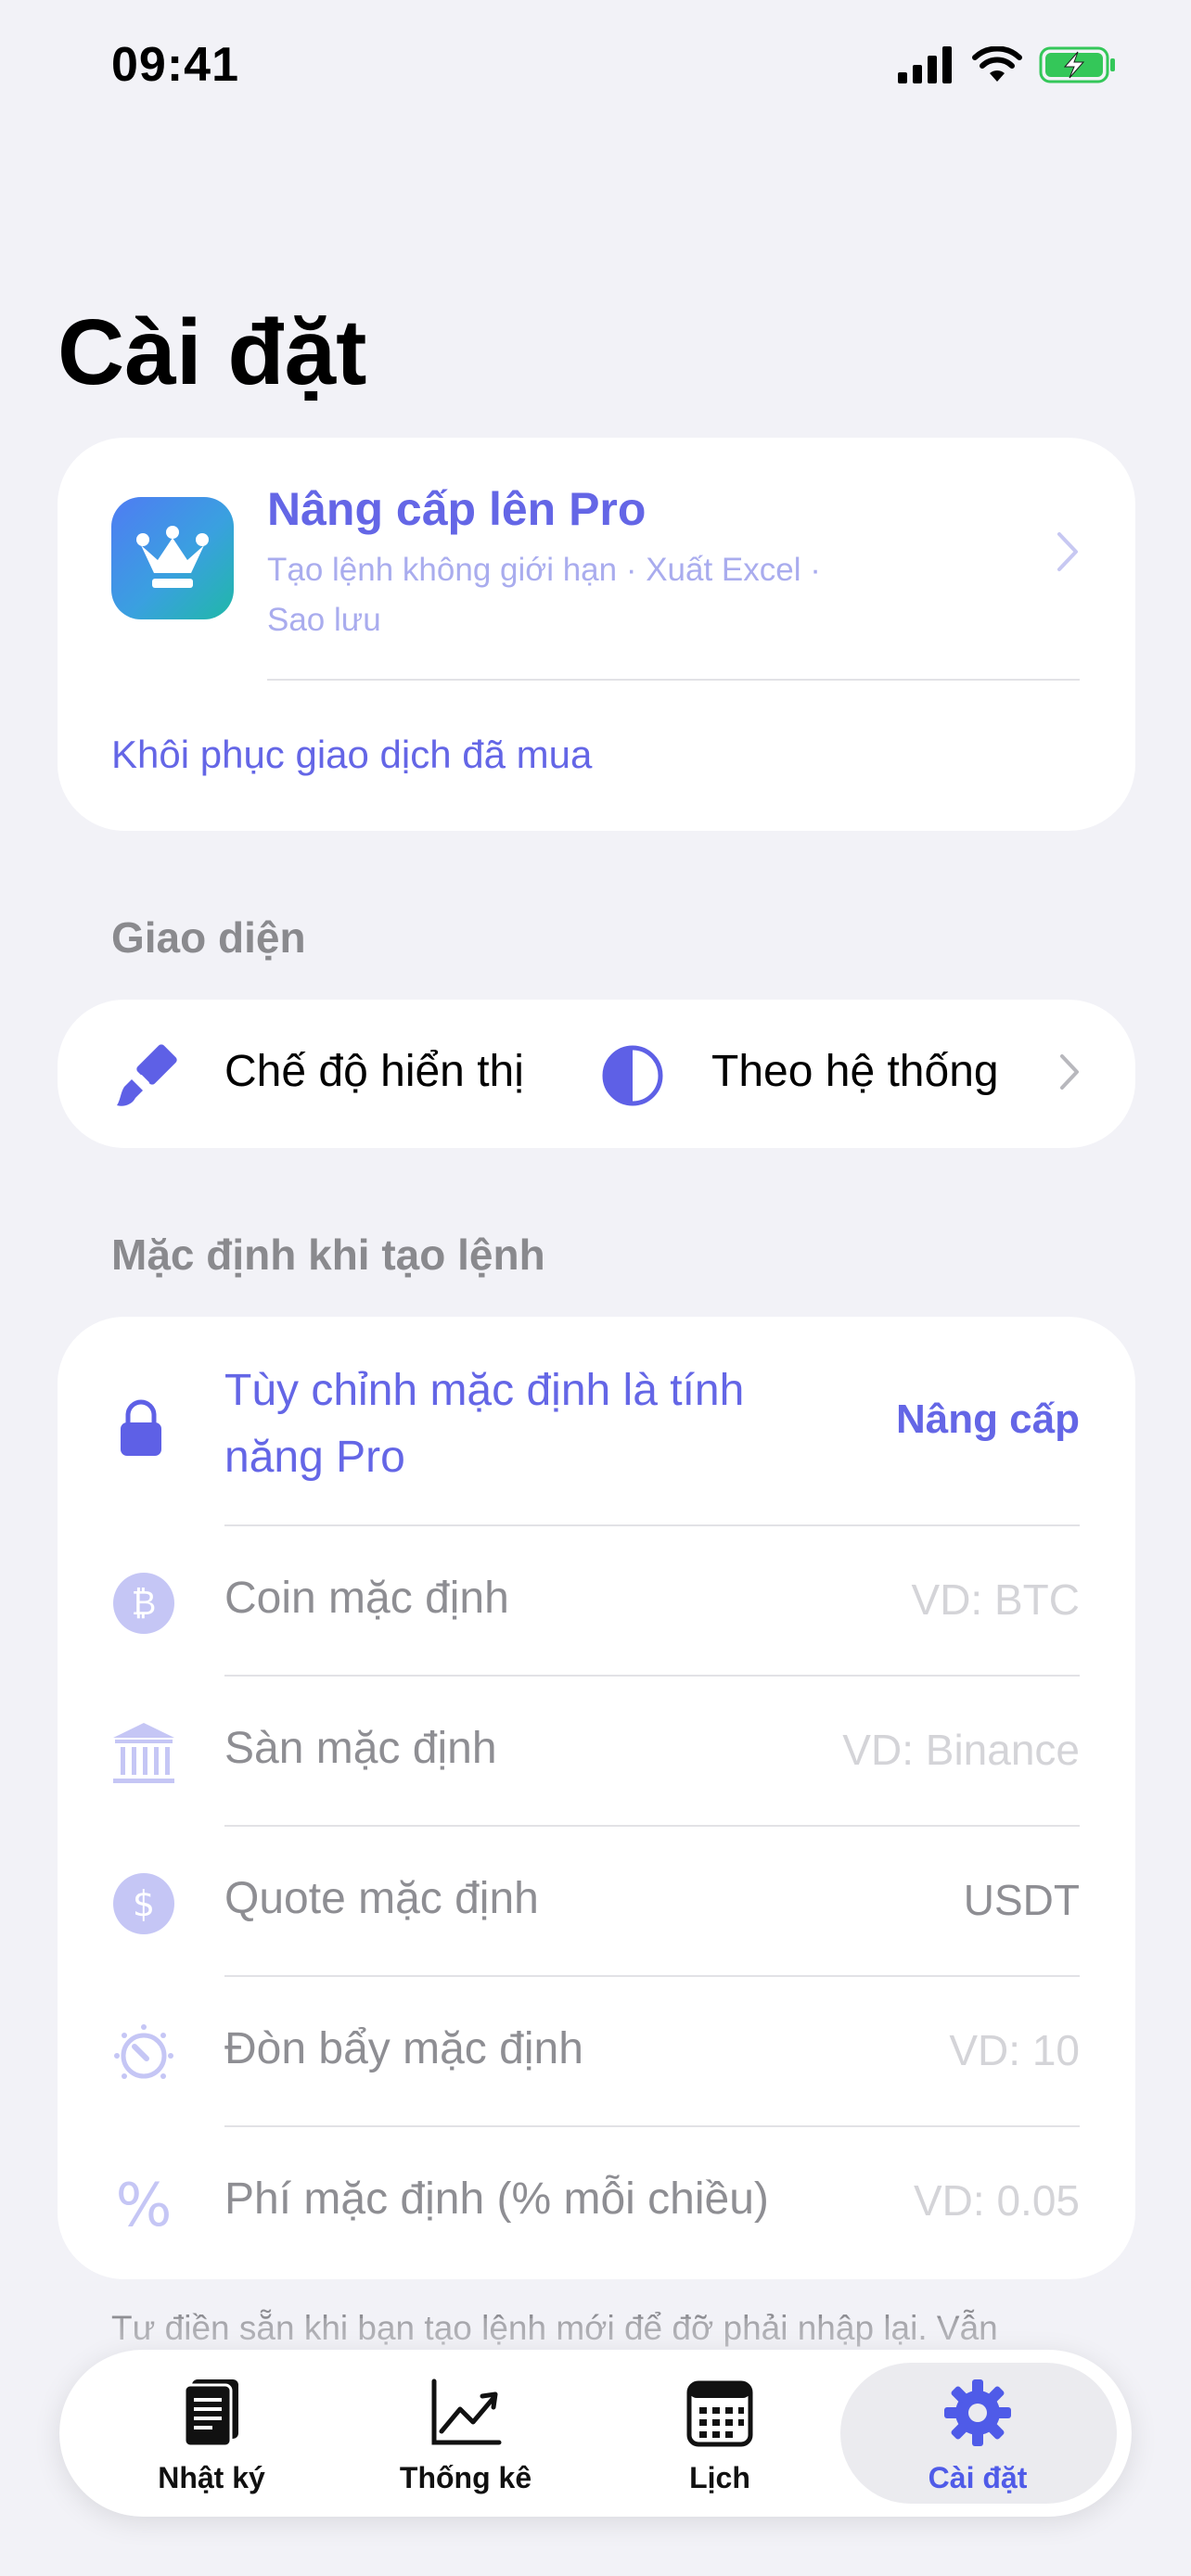 This screenshot has height=2576, width=1191. Describe the element at coordinates (497, 2199) in the screenshot. I see `default-fee-label: Phí mặc định (% mỗi chiều)` at that location.